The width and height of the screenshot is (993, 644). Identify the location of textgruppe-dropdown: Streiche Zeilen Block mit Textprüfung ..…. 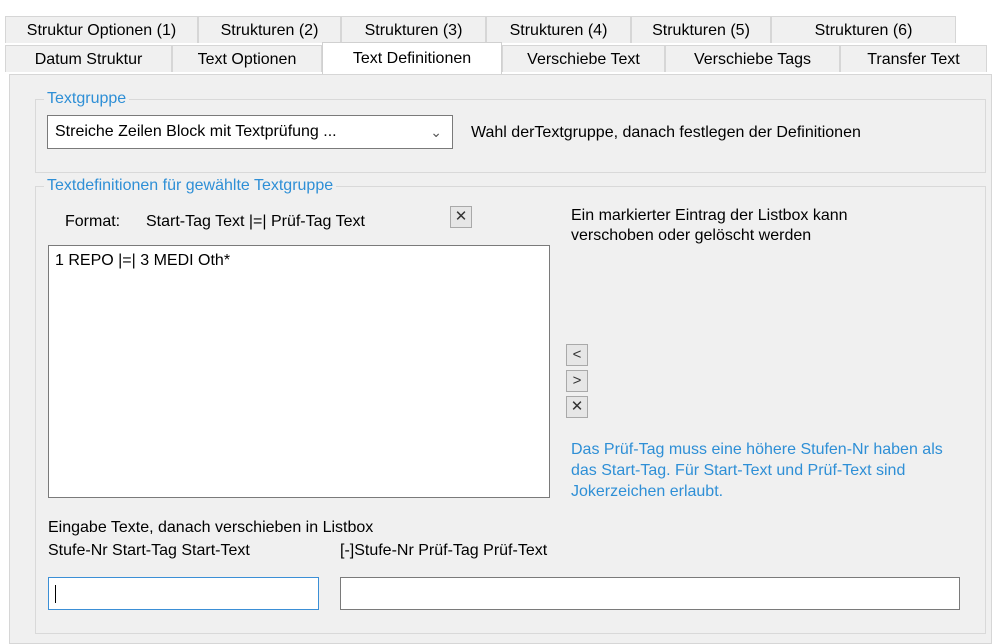
(250, 132).